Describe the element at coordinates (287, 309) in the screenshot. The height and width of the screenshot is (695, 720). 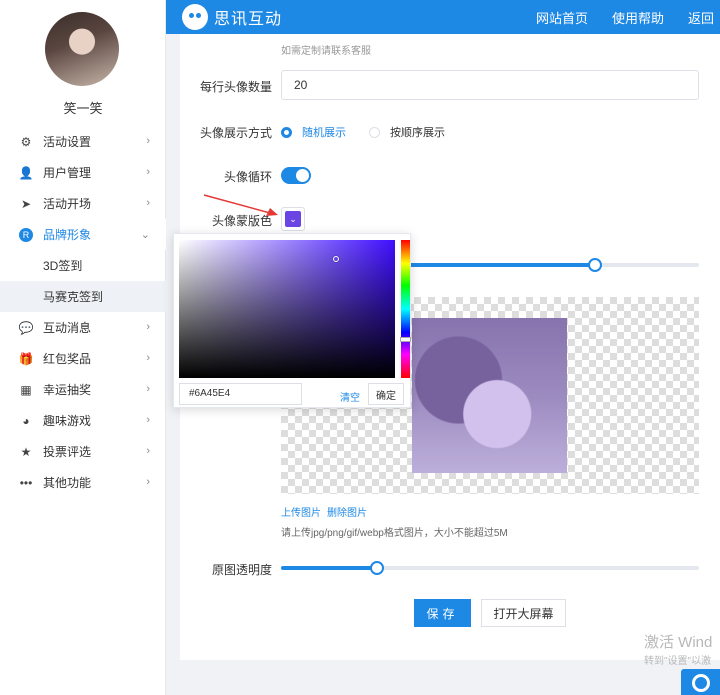
I see `saturation-value-panel` at that location.